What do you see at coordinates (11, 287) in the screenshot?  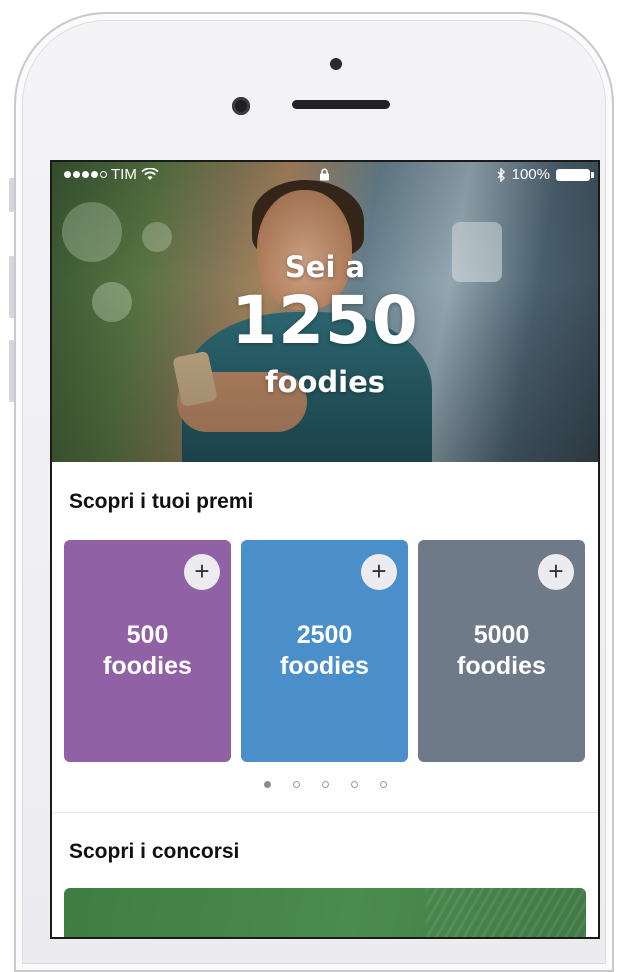 I see `volume-up-button` at bounding box center [11, 287].